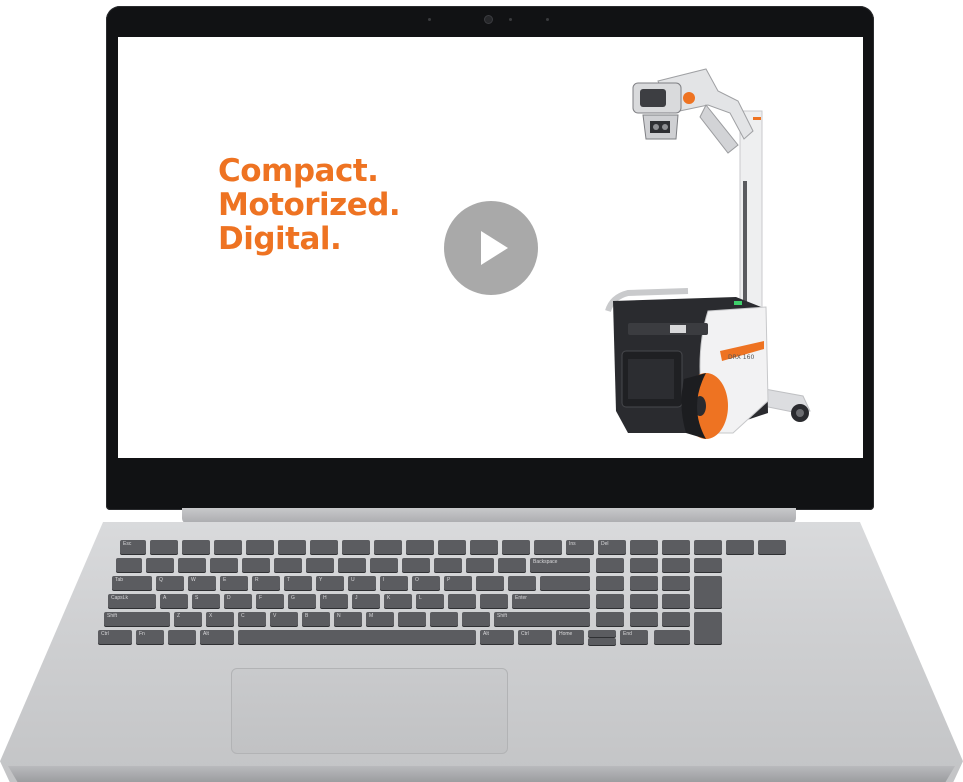  I want to click on key-right-alt: Alt, so click(497, 637).